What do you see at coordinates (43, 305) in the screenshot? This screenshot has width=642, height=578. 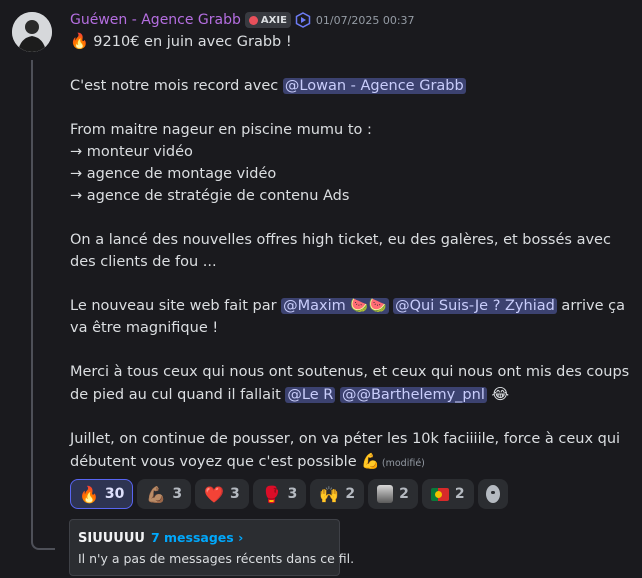 I see `thread-connector-line` at bounding box center [43, 305].